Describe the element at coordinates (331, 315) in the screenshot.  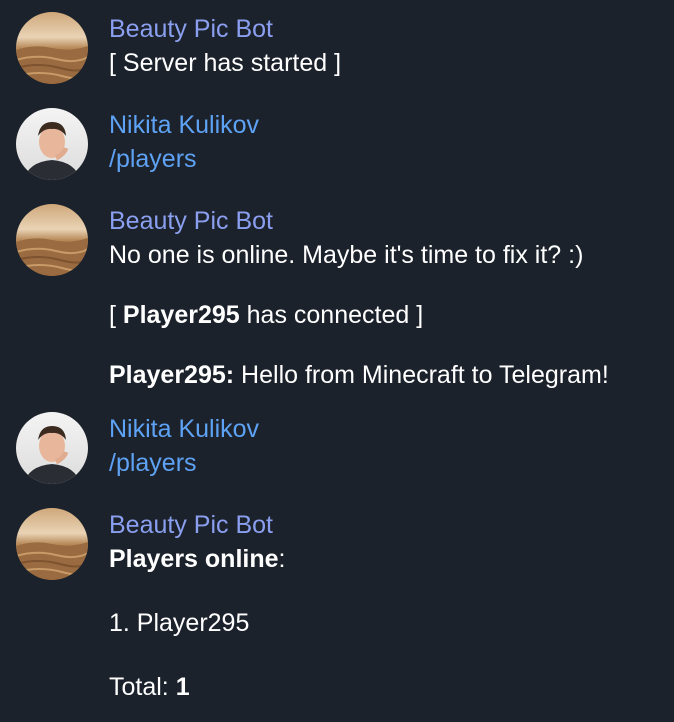
I see `connect-rest: has connected ]` at that location.